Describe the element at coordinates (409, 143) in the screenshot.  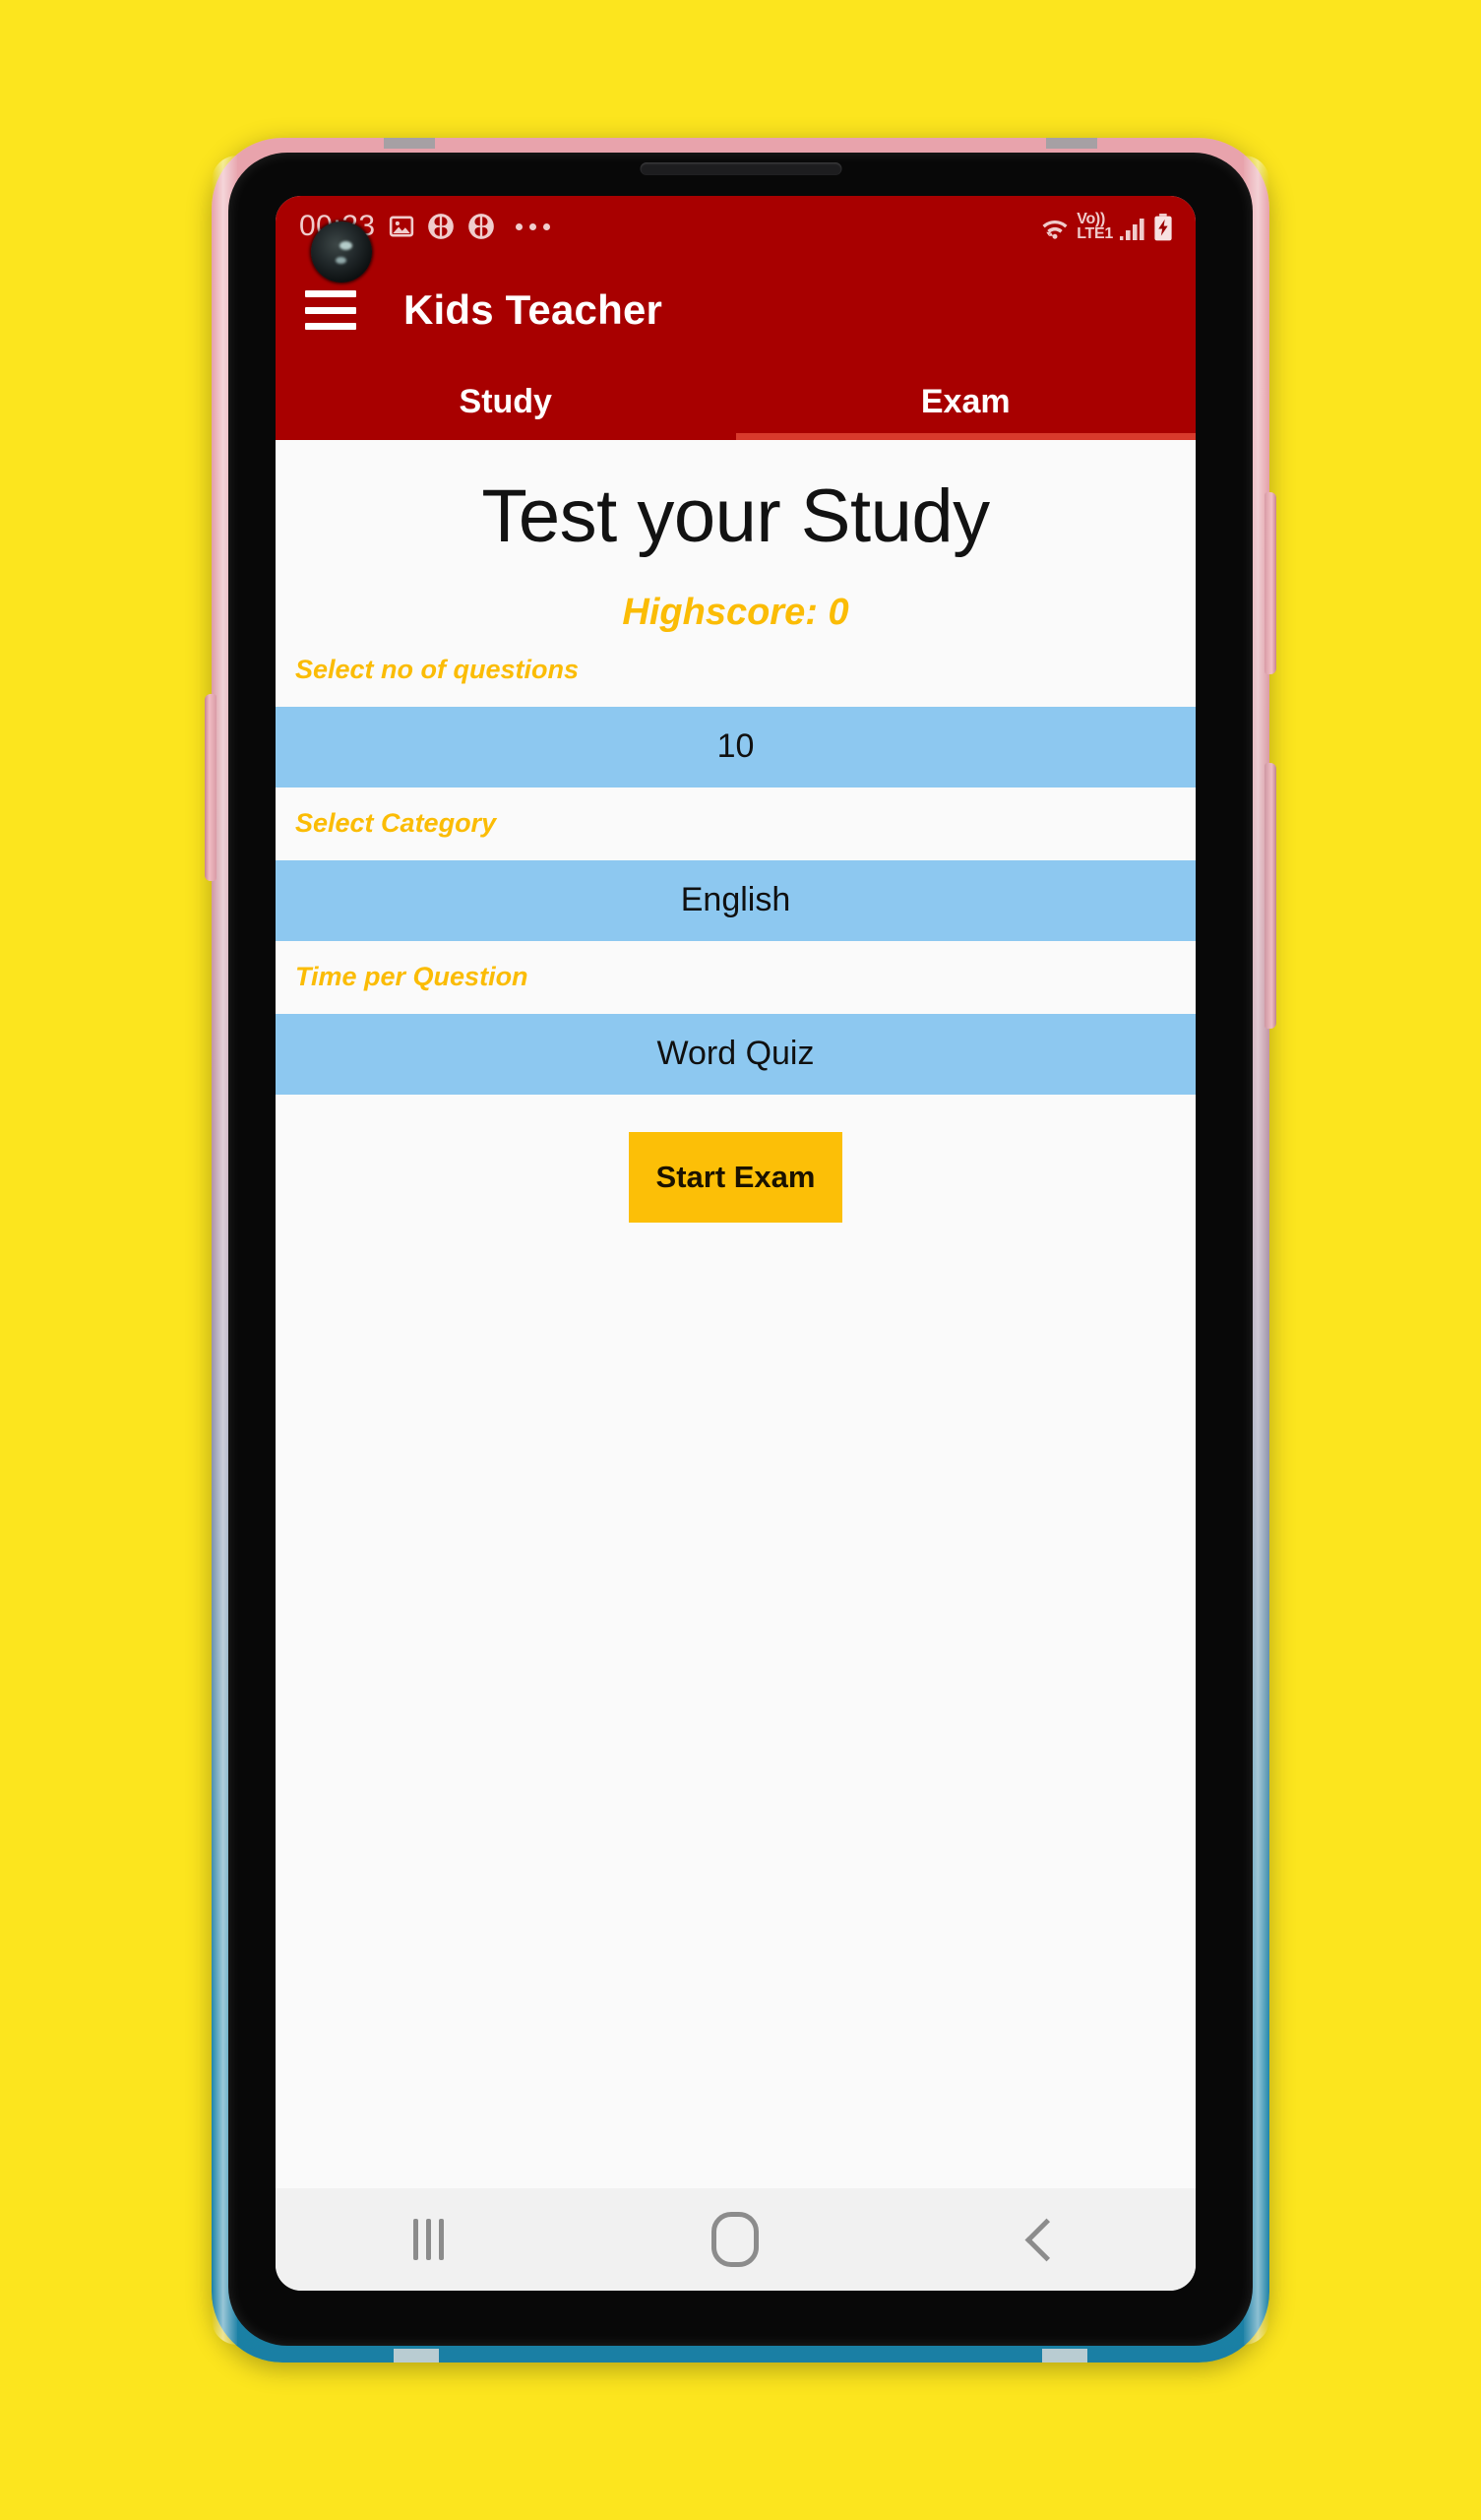
I see `antenna-line-top-left` at that location.